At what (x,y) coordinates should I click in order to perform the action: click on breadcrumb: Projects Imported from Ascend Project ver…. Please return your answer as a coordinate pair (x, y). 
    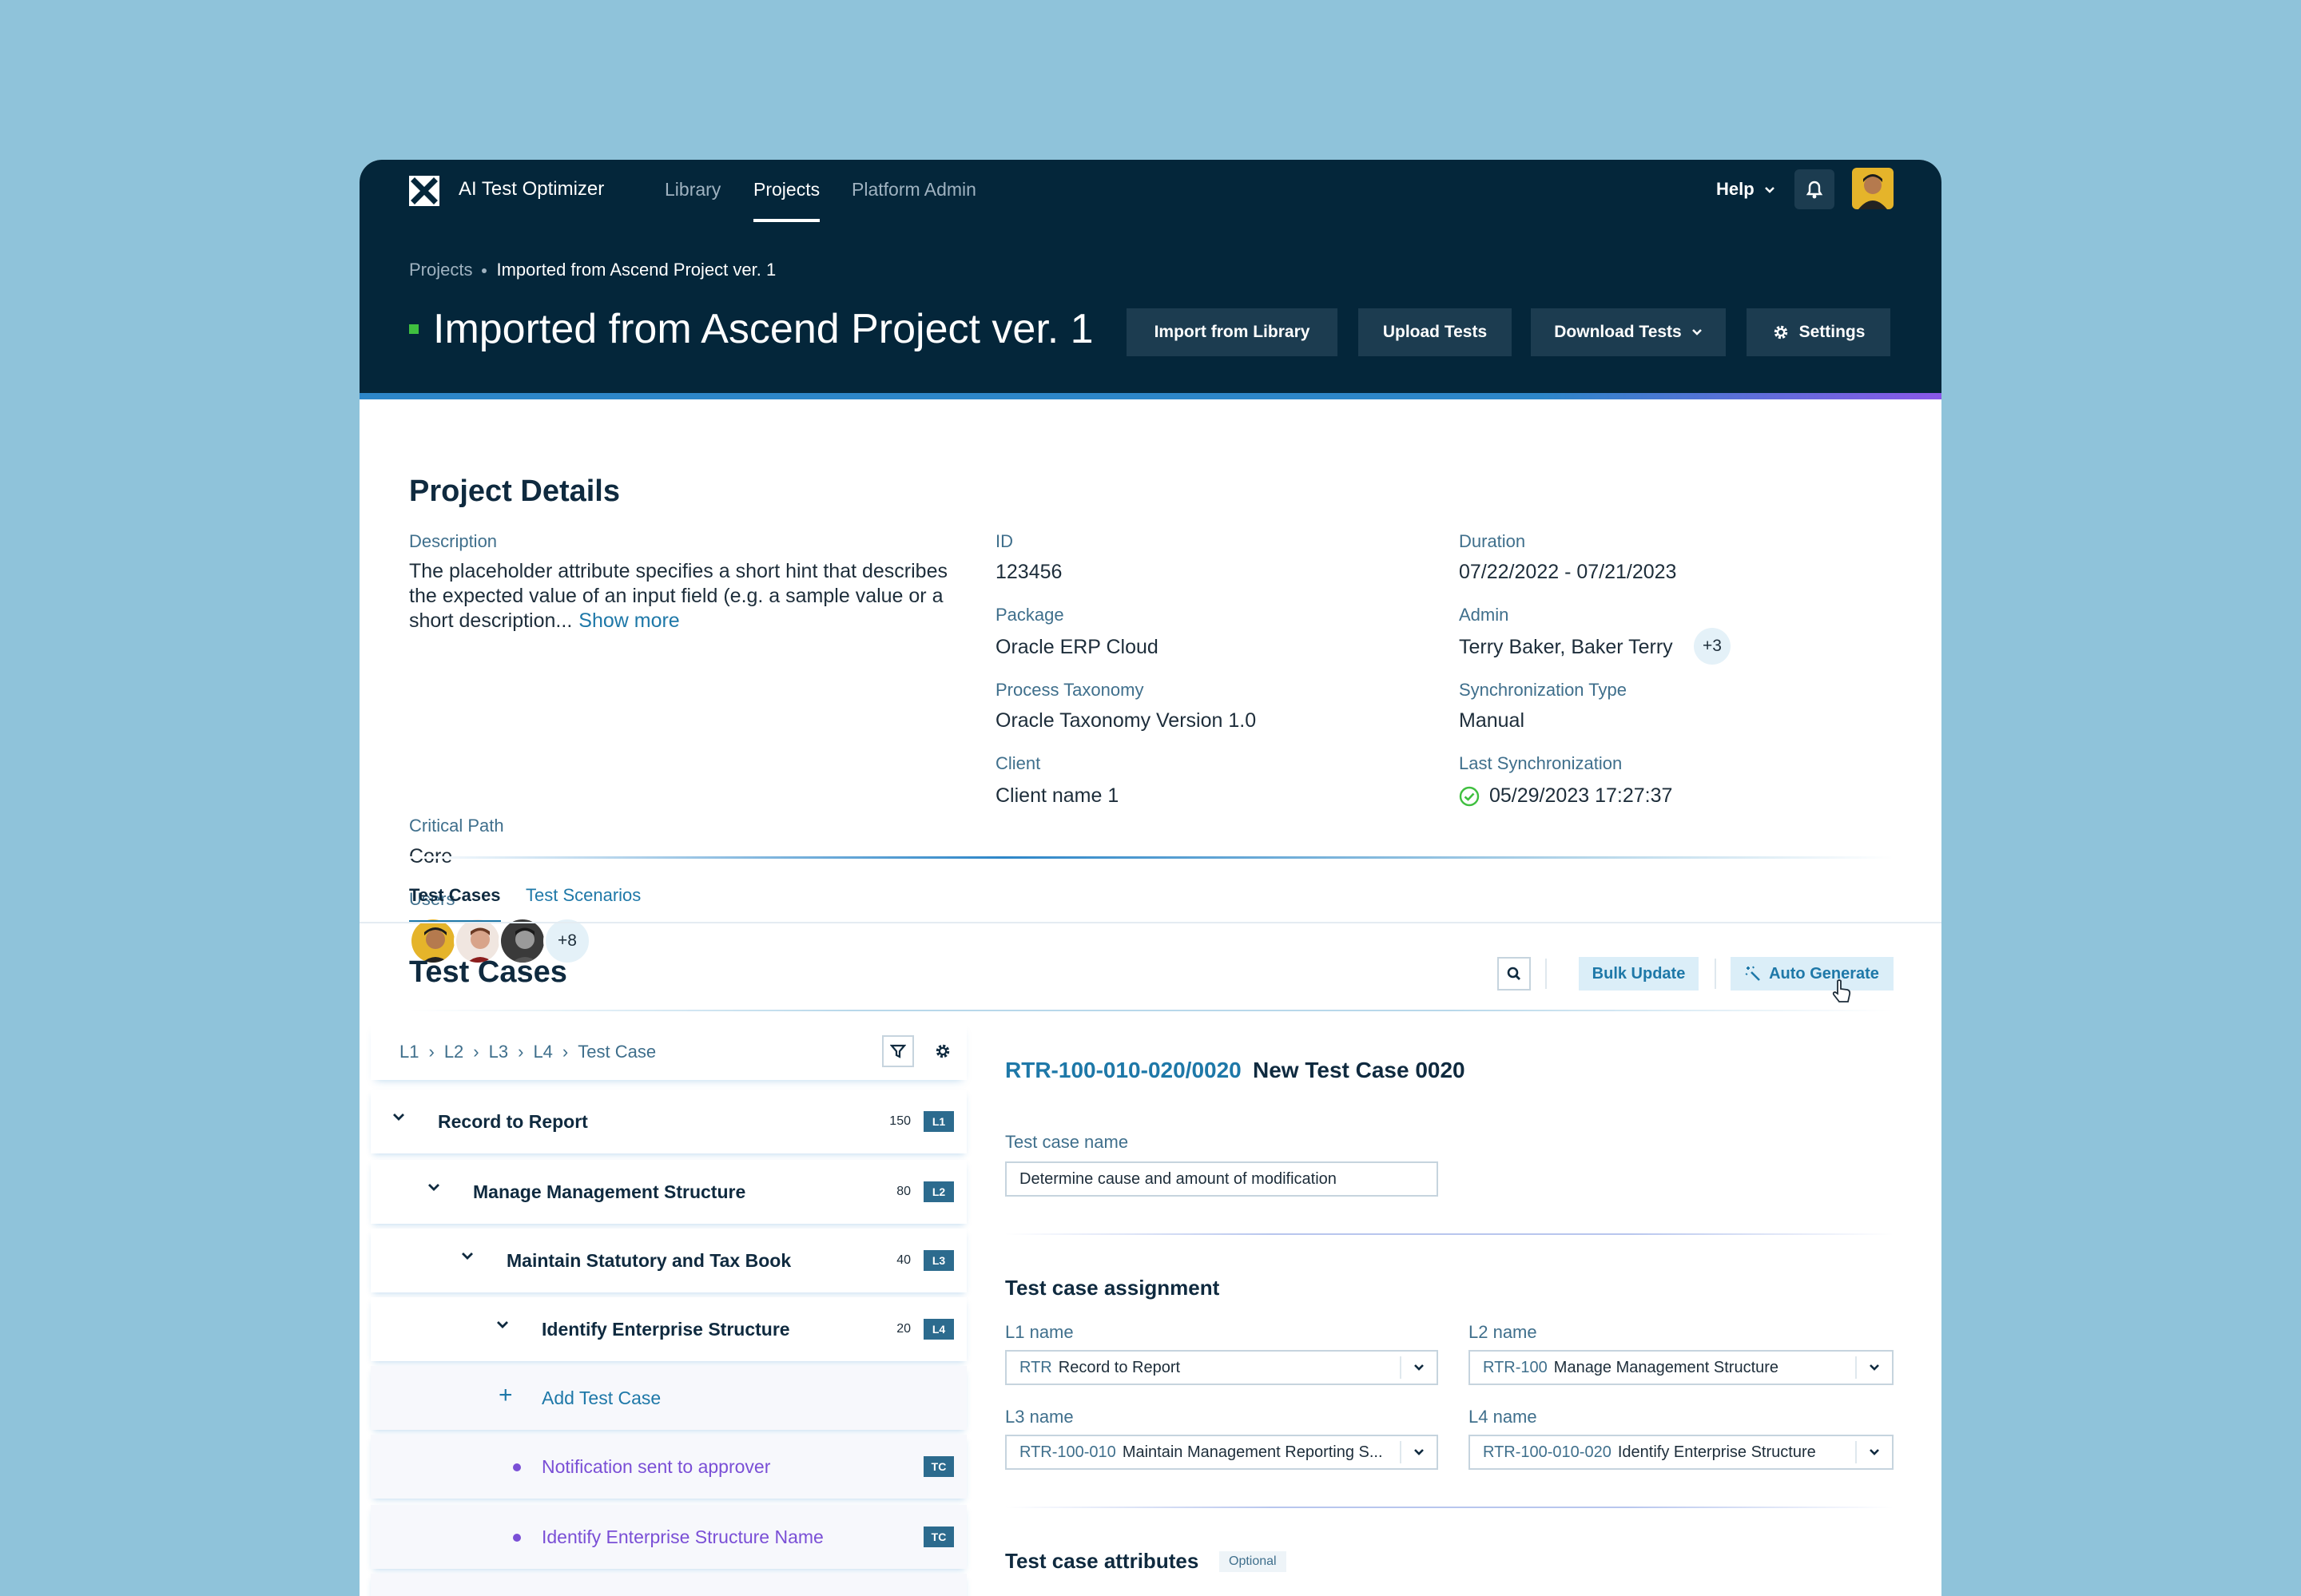
    Looking at the image, I should click on (592, 270).